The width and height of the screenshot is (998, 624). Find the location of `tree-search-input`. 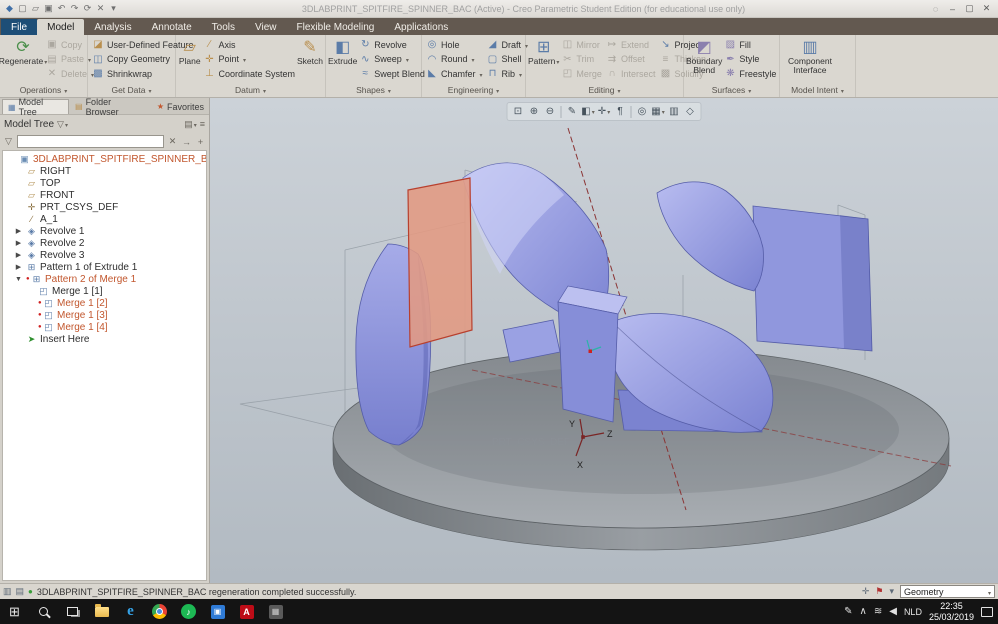

tree-search-input is located at coordinates (90, 141).